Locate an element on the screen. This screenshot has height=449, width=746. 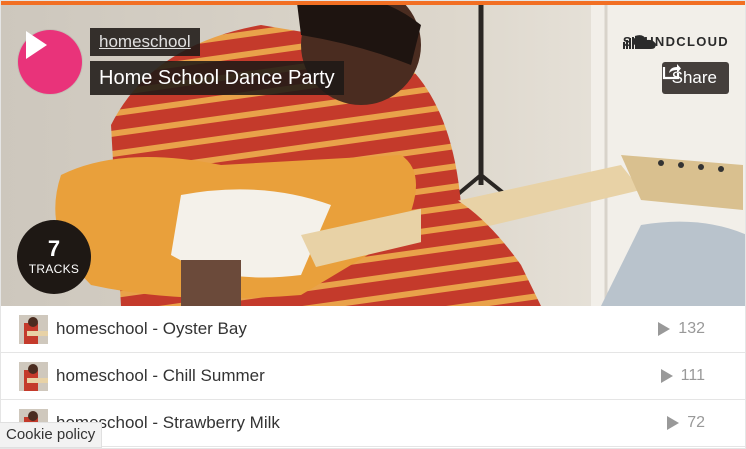
play-count: 72 is located at coordinates (686, 423).